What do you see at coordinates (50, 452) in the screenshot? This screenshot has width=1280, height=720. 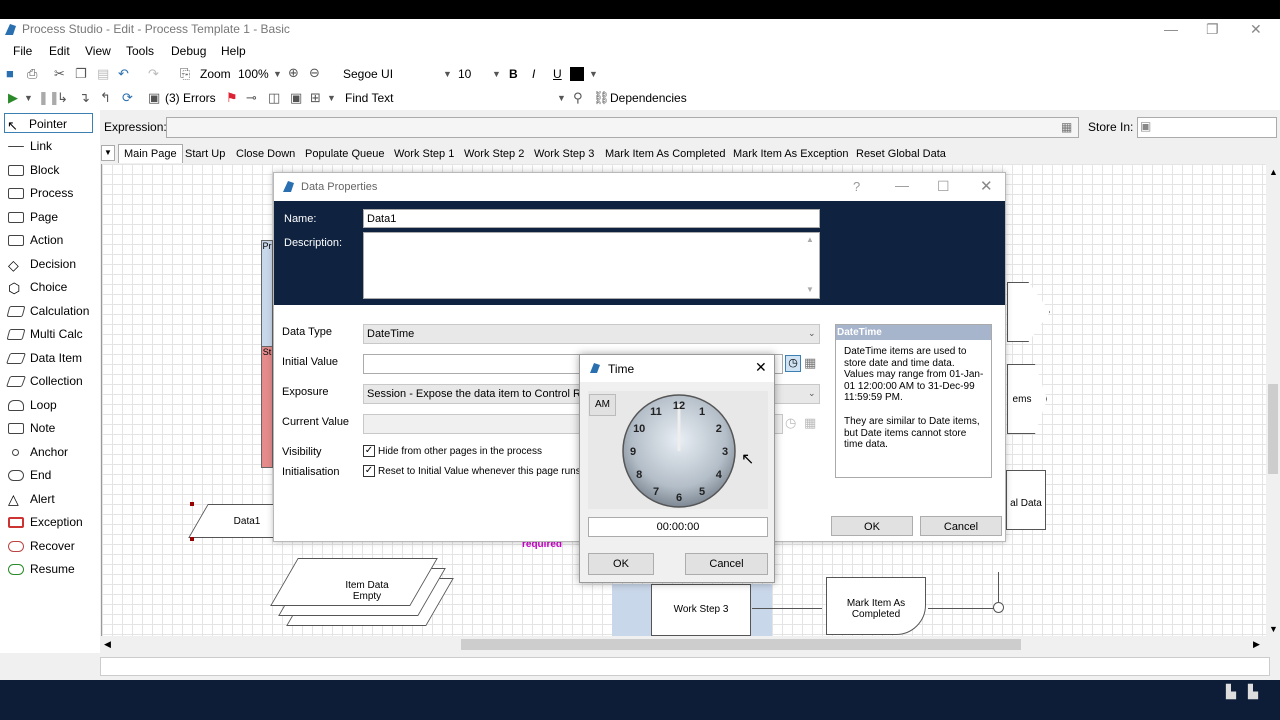 I see `tool-anchor: Anchor` at bounding box center [50, 452].